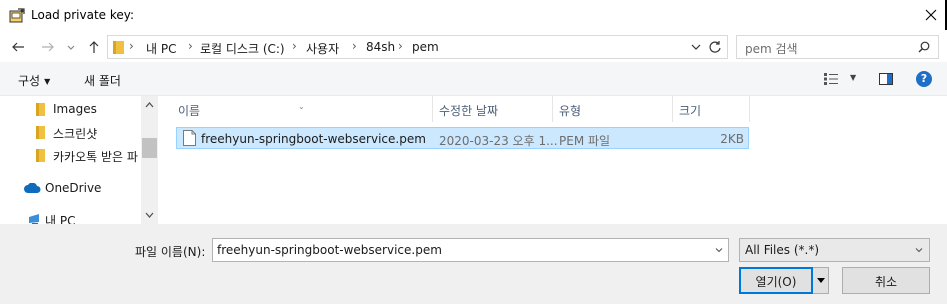 Image resolution: width=947 pixels, height=304 pixels. What do you see at coordinates (313, 139) in the screenshot?
I see `file-name: freehyun-springboot-webservice.pem` at bounding box center [313, 139].